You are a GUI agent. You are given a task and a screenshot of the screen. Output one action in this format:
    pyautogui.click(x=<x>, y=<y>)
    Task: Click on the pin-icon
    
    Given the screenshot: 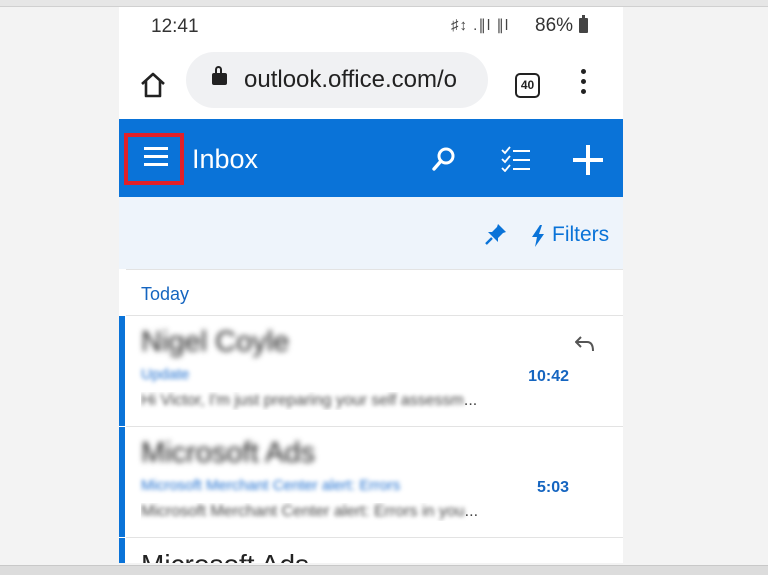 What is the action you would take?
    pyautogui.click(x=496, y=234)
    